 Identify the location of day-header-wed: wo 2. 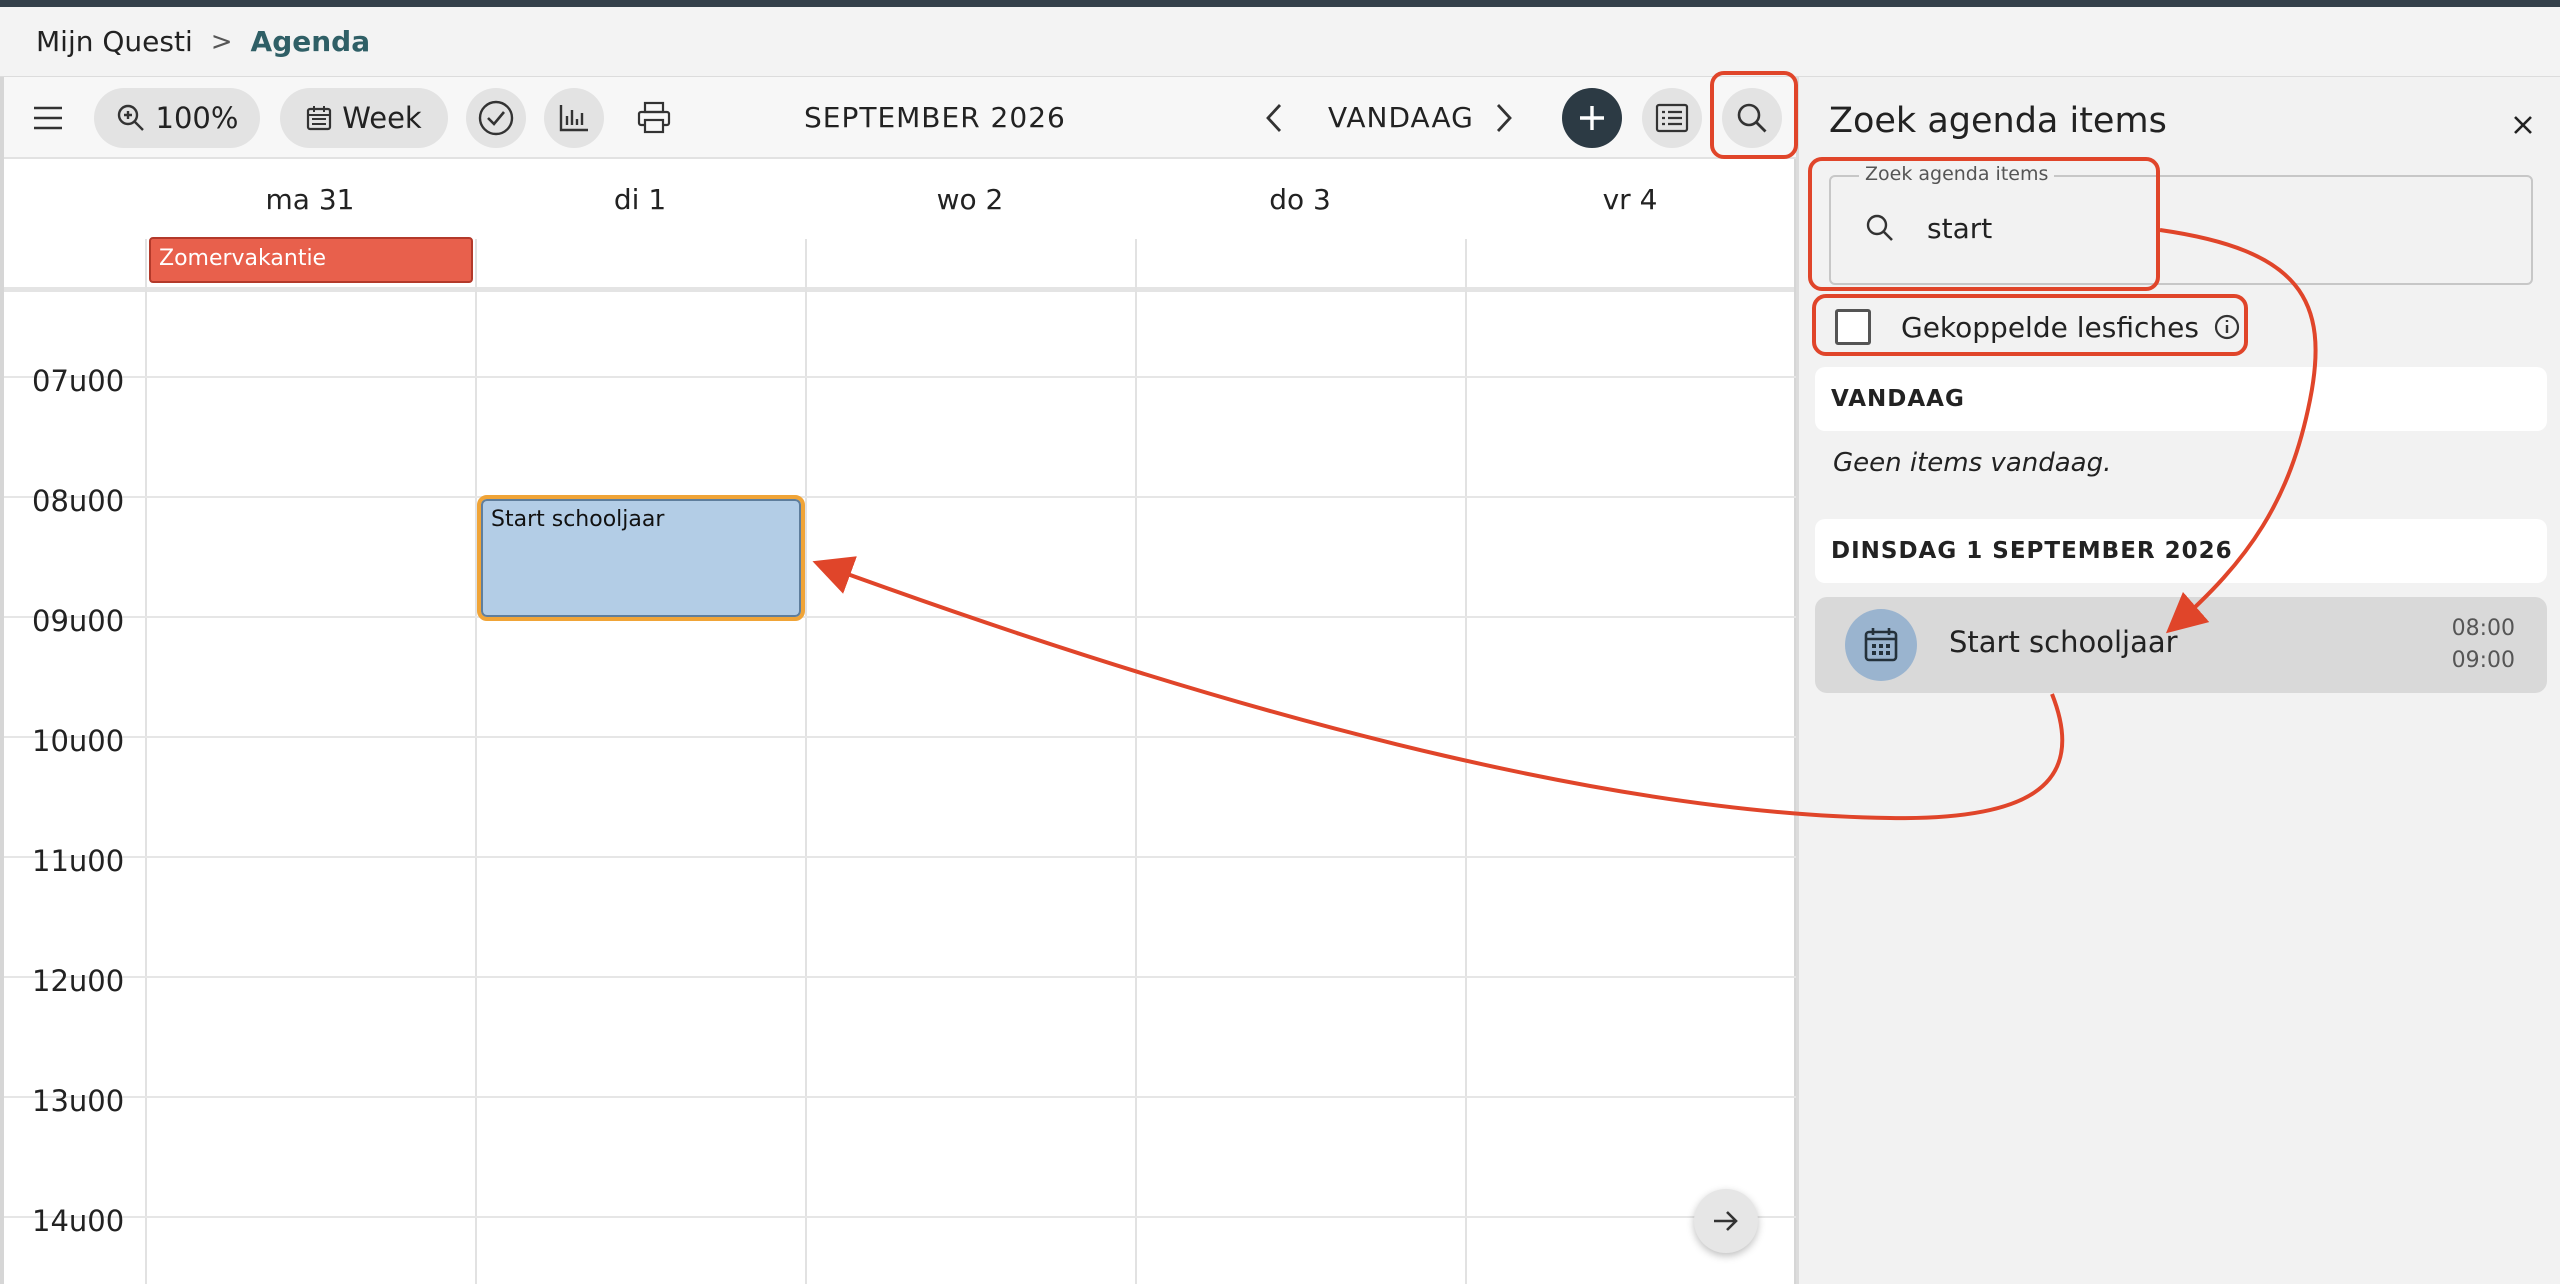
(970, 199).